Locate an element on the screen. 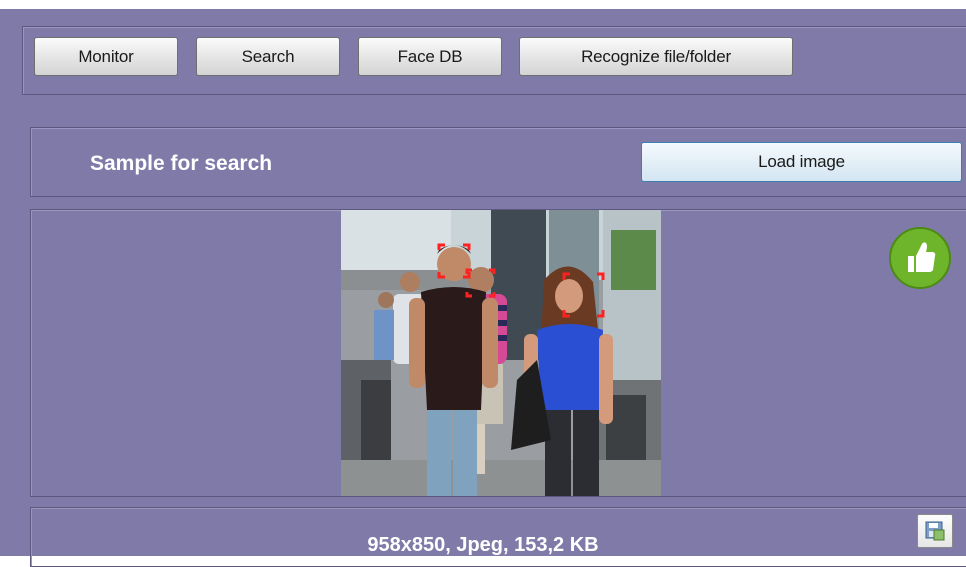  sample-for-search-label: Sample for search is located at coordinates (181, 163).